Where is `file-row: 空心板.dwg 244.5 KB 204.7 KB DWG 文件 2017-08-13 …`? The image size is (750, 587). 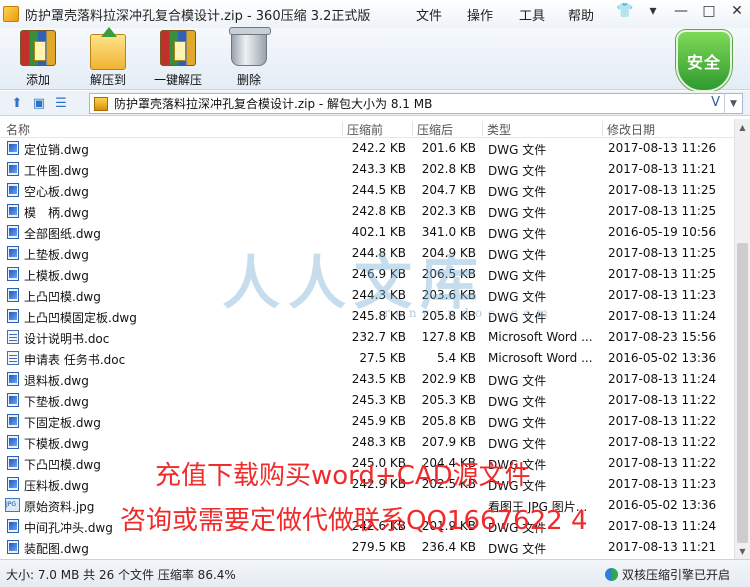
file-row: 空心板.dwg 244.5 KB 204.7 KB DWG 文件 2017-08-13 … is located at coordinates (367, 190).